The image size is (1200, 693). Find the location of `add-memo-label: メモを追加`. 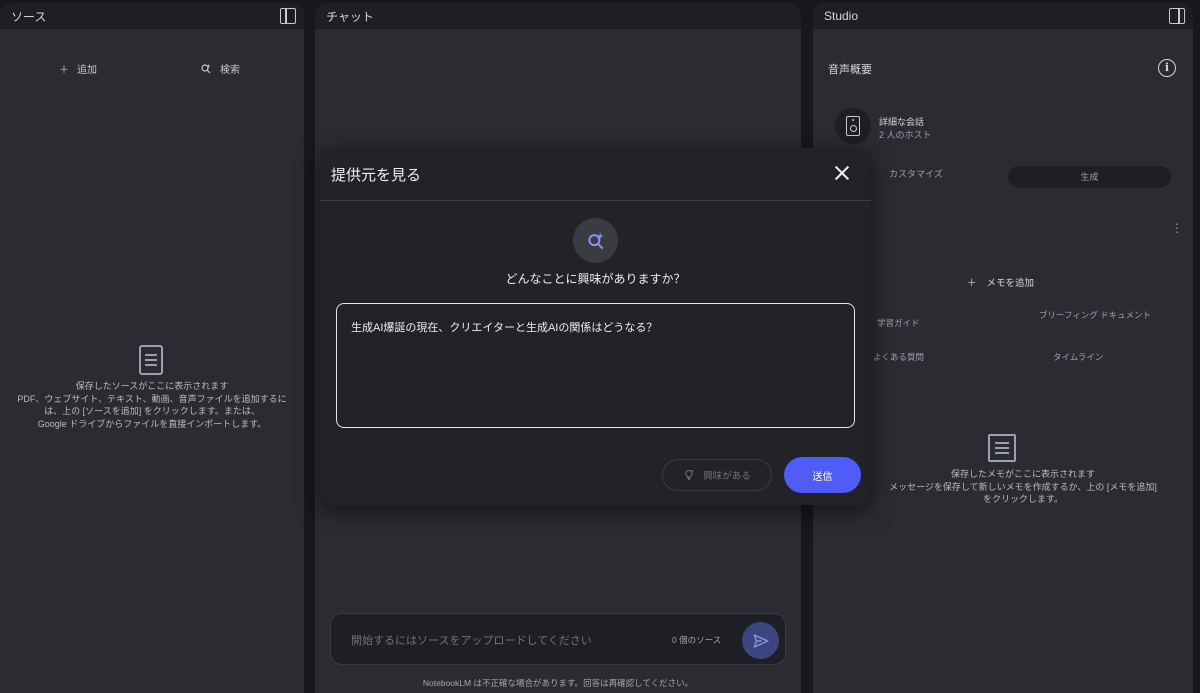

add-memo-label: メモを追加 is located at coordinates (1010, 283).